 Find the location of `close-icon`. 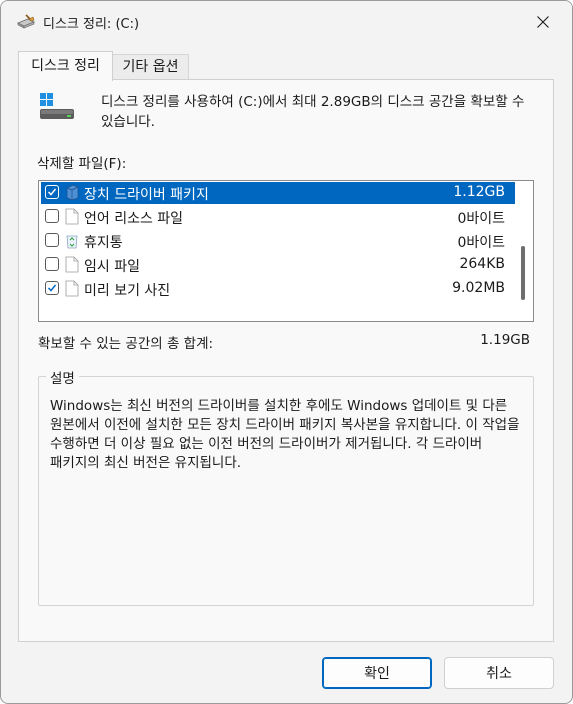

close-icon is located at coordinates (543, 22).